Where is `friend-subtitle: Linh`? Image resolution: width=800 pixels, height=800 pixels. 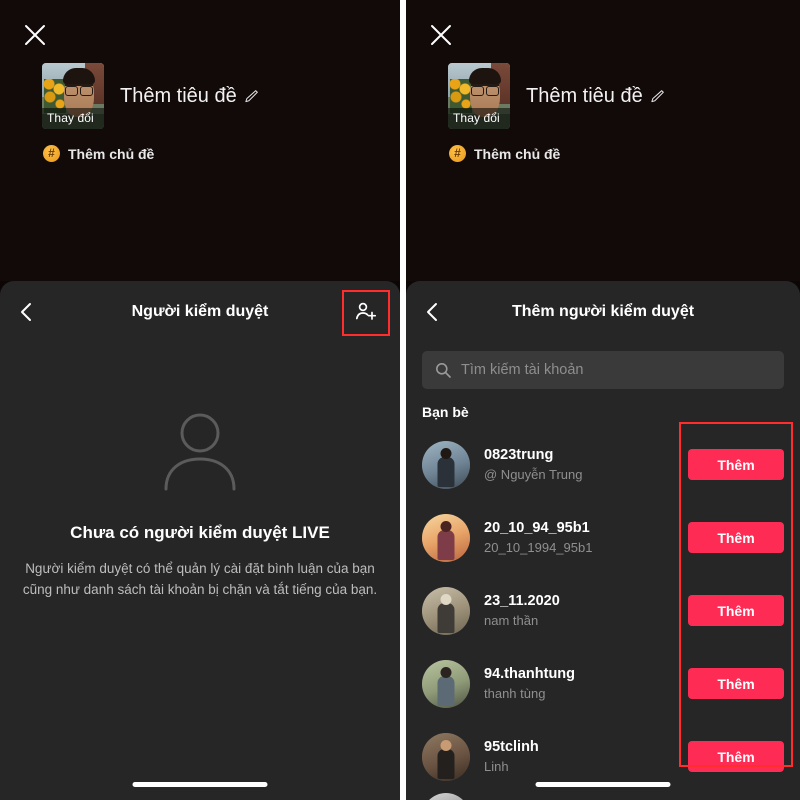 friend-subtitle: Linh is located at coordinates (496, 766).